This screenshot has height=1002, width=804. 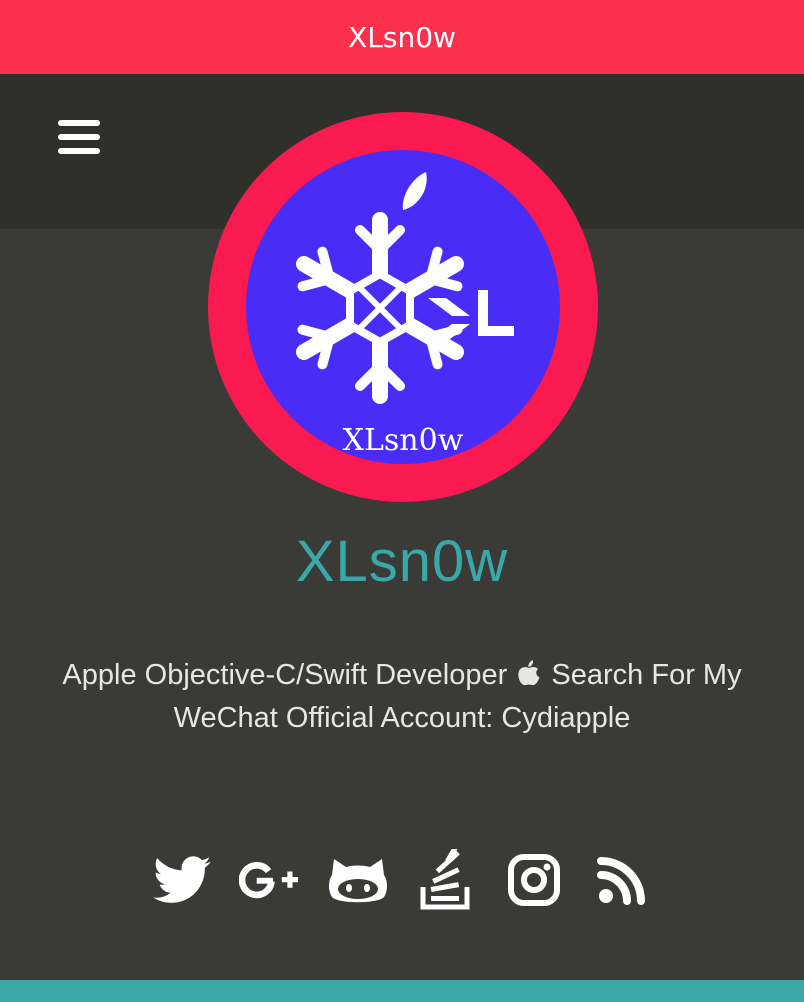 I want to click on twitter-link, so click(x=182, y=880).